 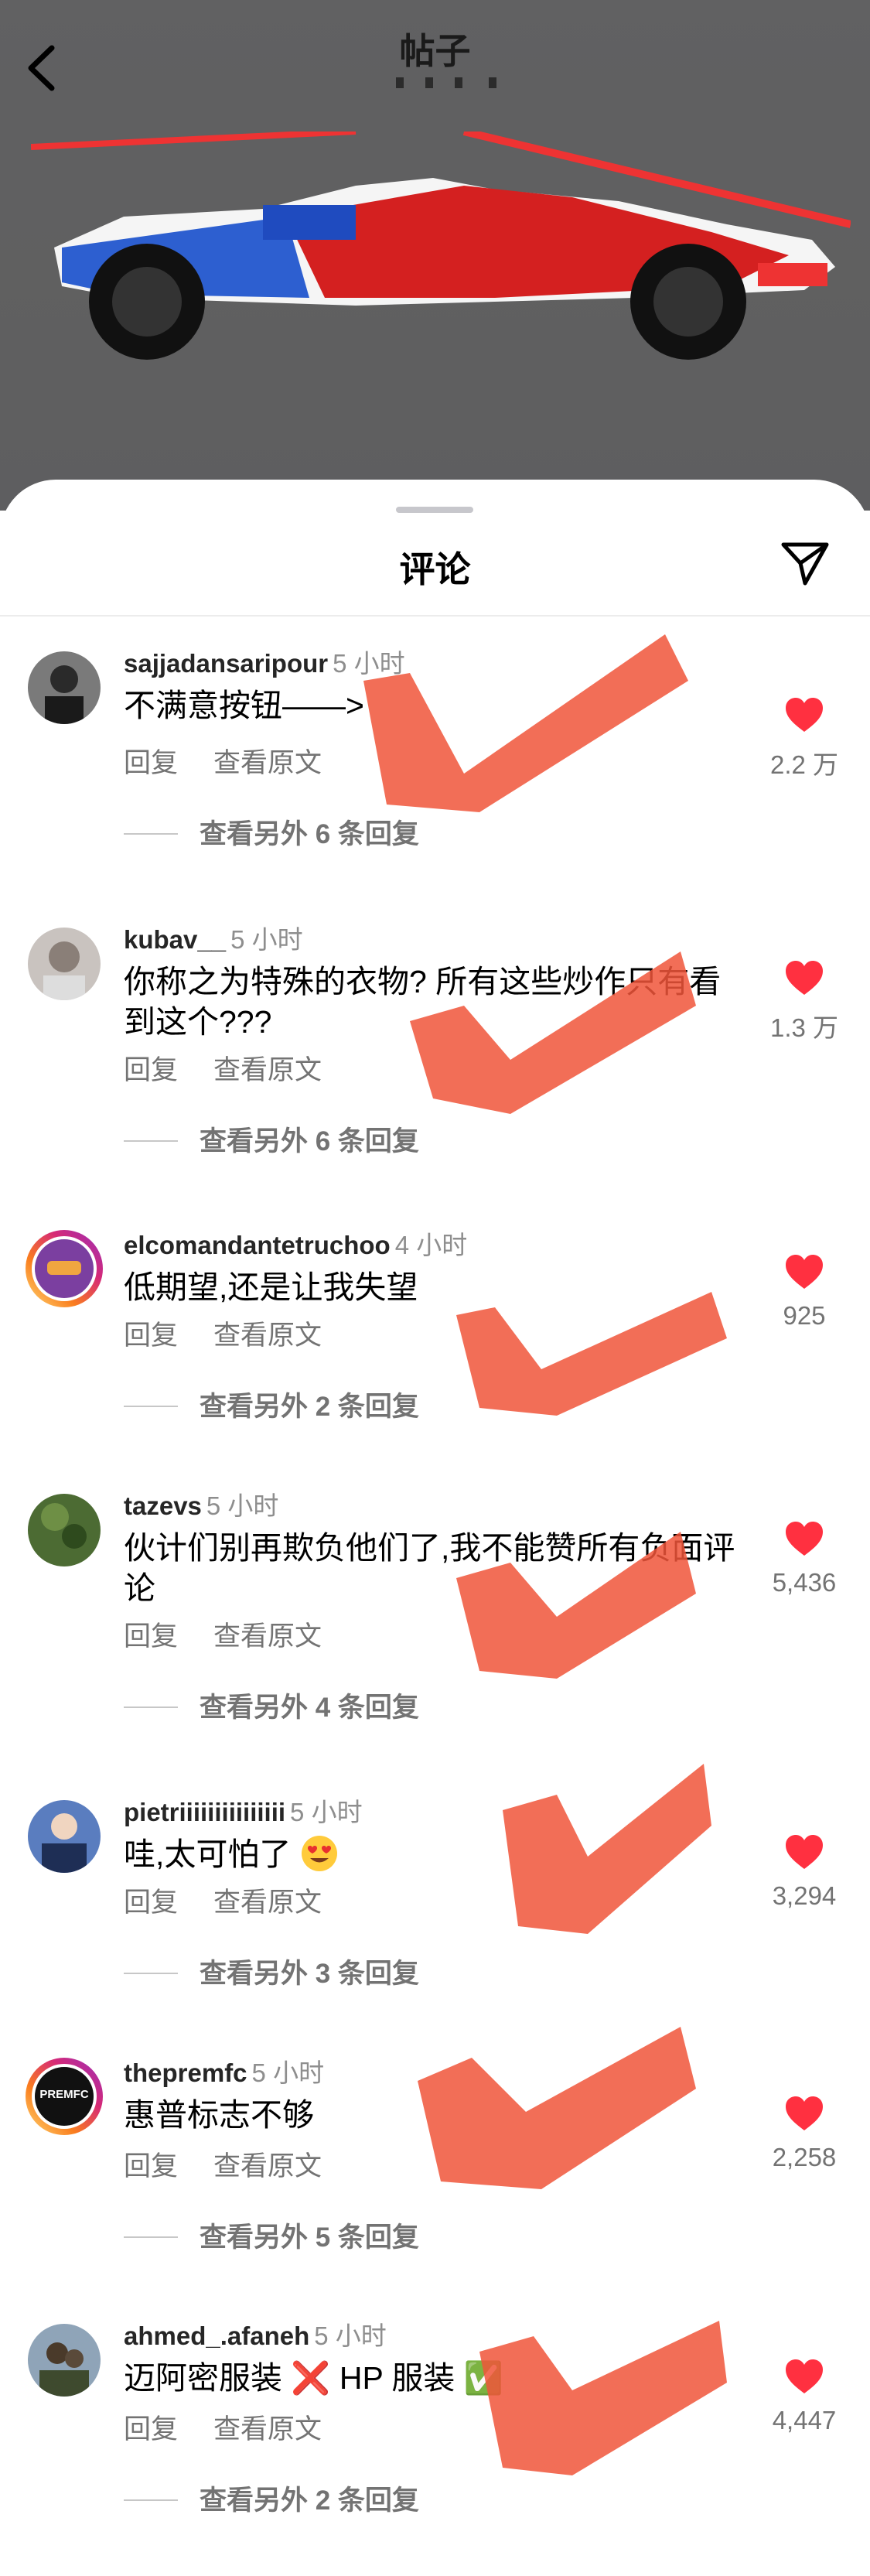 What do you see at coordinates (435, 569) in the screenshot?
I see `sheet-title: 评论` at bounding box center [435, 569].